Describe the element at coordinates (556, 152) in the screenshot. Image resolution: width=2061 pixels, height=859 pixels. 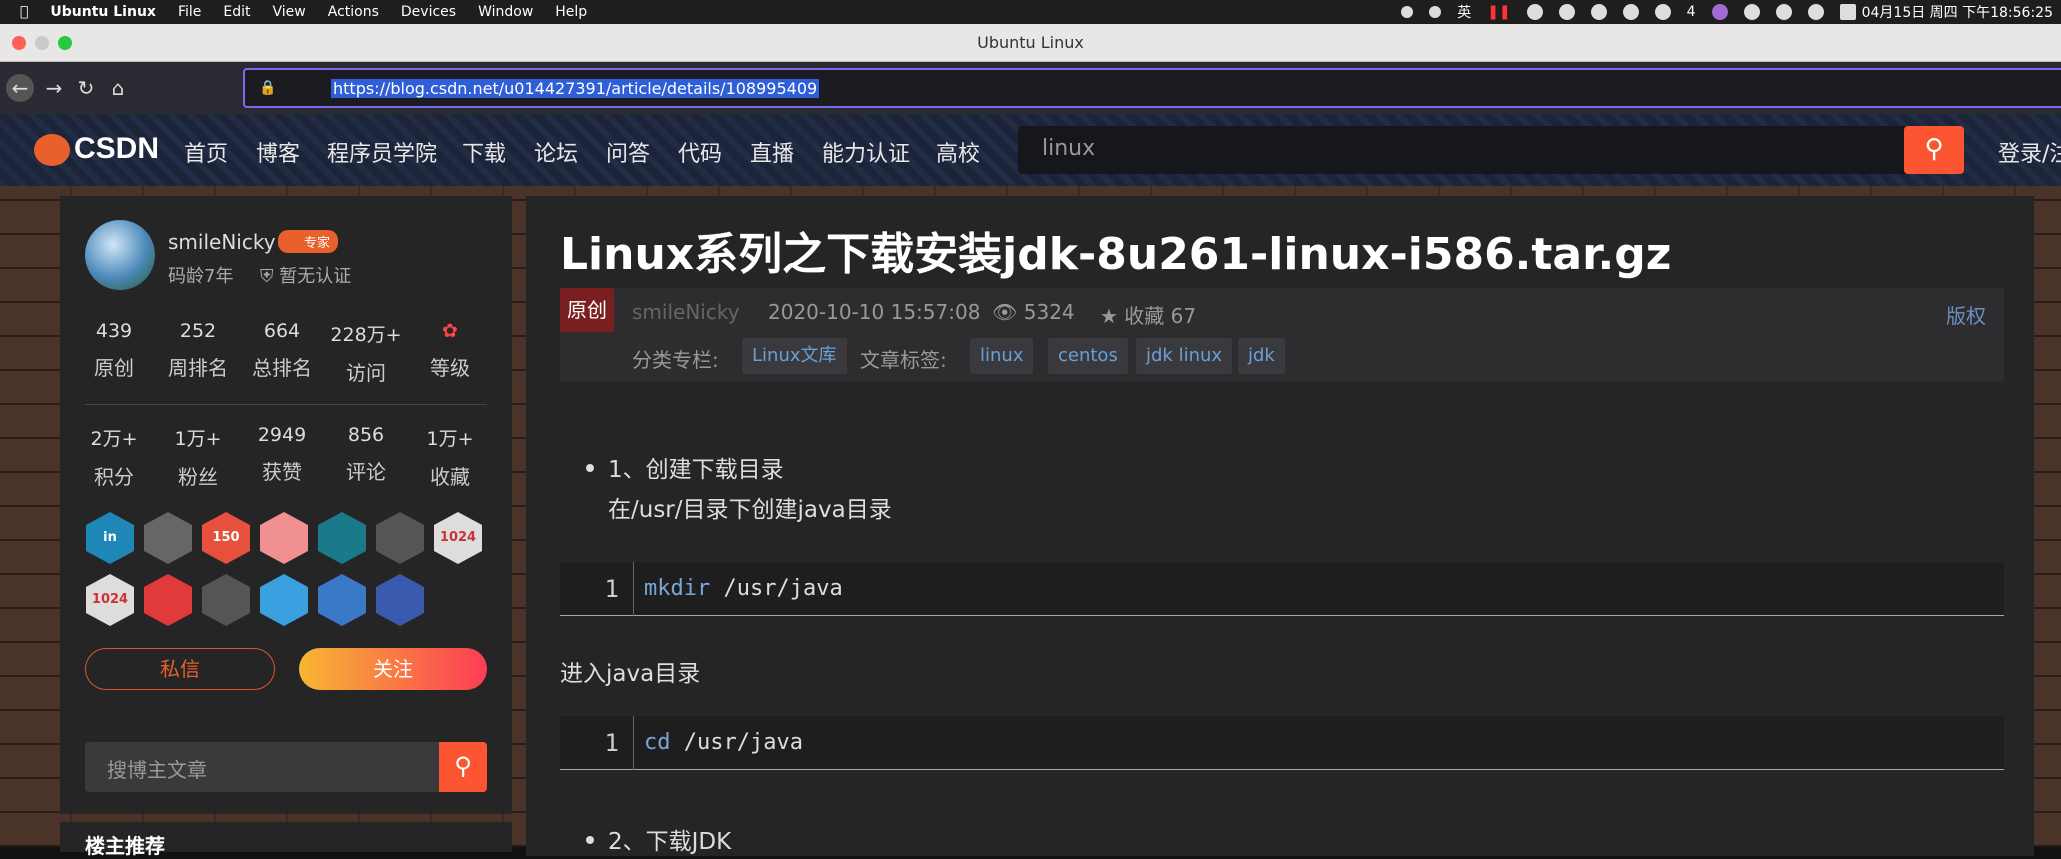
I see `nav-forum: 论坛` at that location.